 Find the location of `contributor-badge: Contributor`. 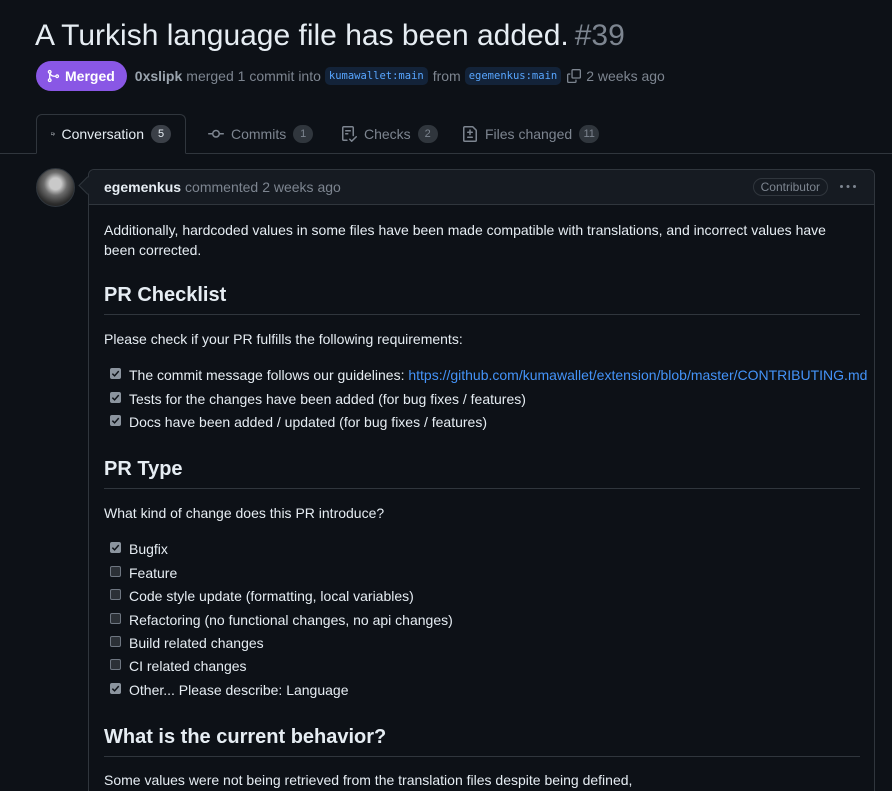

contributor-badge: Contributor is located at coordinates (790, 187).